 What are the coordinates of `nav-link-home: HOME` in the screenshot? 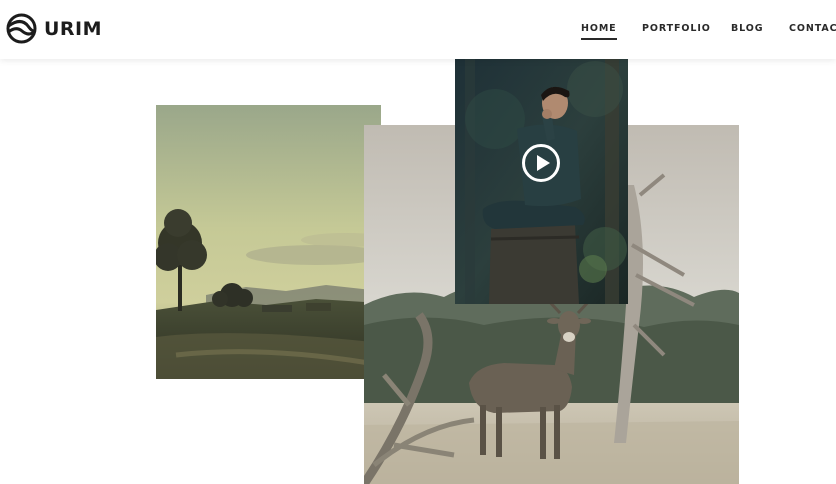 It's located at (599, 31).